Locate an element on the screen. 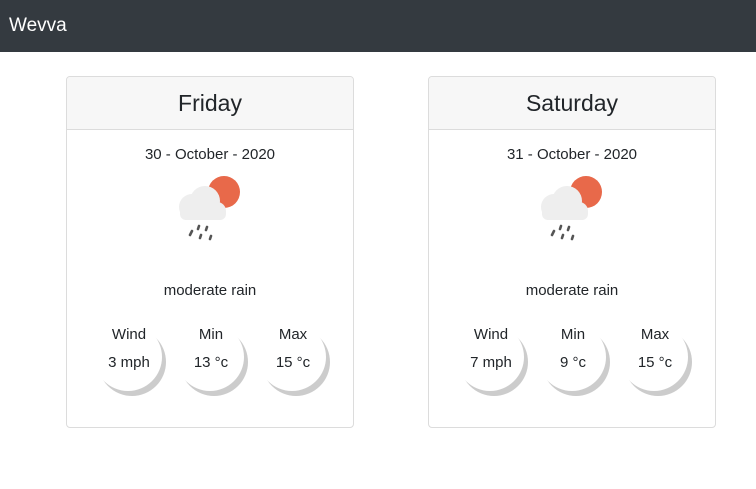 The image size is (756, 489). day-name: Saturday is located at coordinates (572, 103).